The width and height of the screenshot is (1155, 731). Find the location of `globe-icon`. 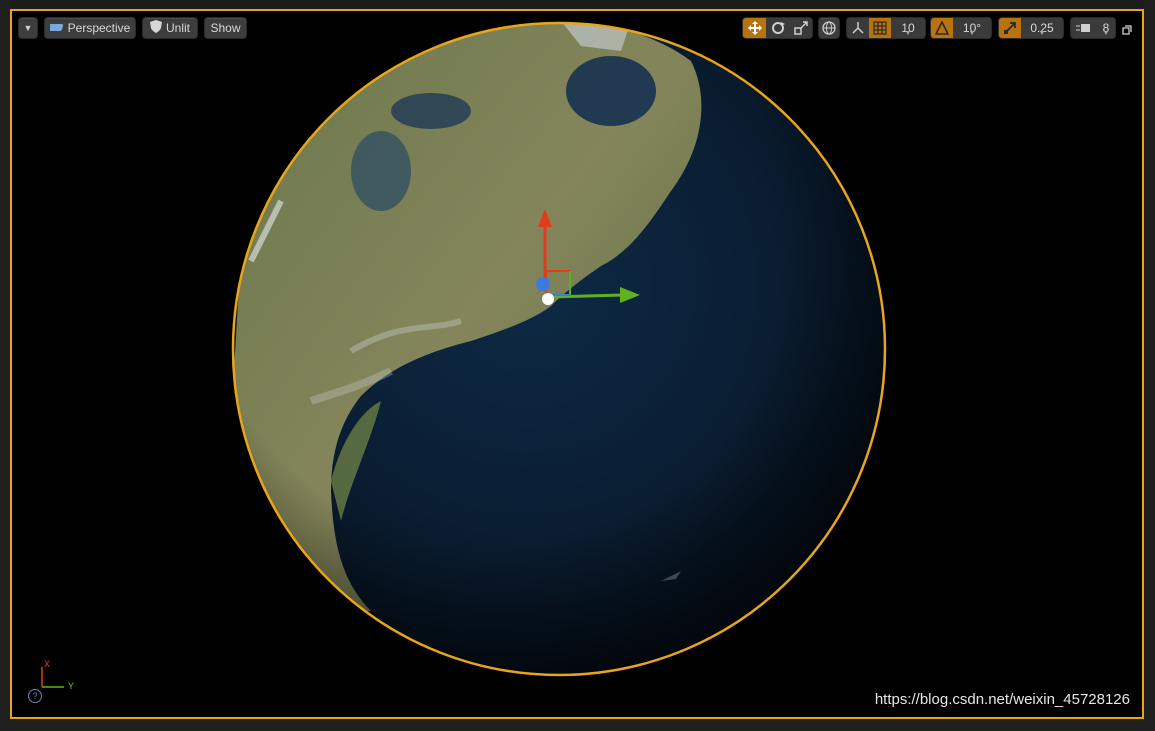

globe-icon is located at coordinates (829, 28).